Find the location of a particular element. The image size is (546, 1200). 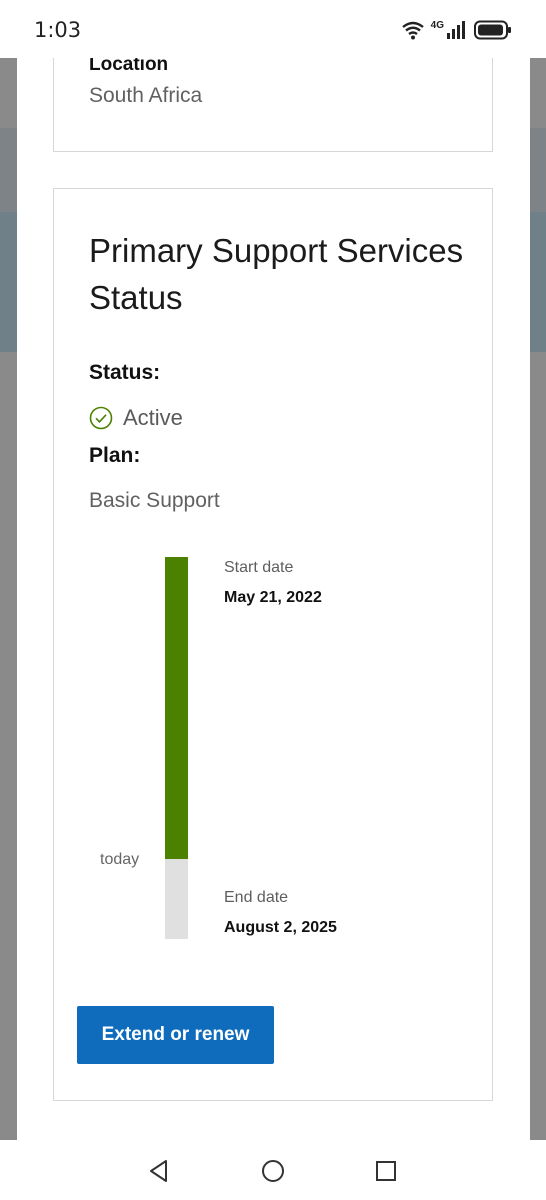

wifi-icon is located at coordinates (412, 30).